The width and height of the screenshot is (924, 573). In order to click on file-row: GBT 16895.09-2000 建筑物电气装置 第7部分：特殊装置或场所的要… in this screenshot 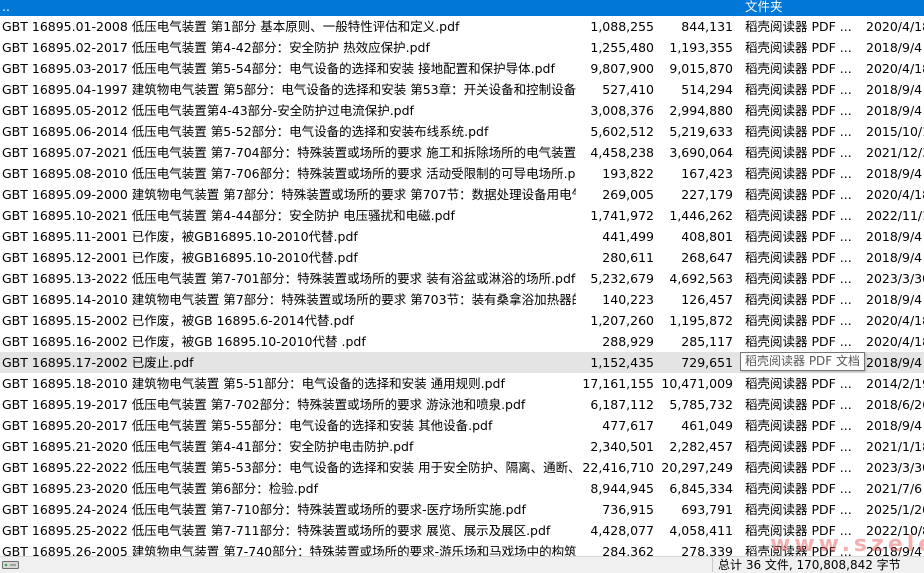, I will do `click(462, 194)`.